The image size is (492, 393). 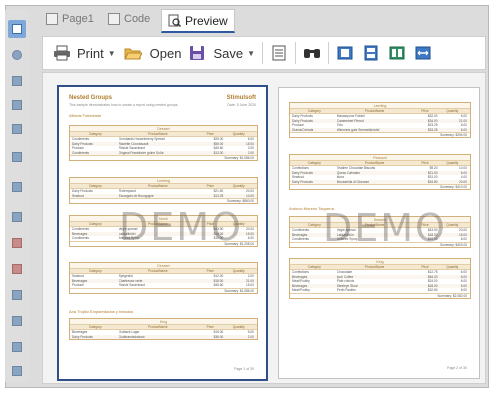 What do you see at coordinates (222, 53) in the screenshot?
I see `save-button: Save ▼` at bounding box center [222, 53].